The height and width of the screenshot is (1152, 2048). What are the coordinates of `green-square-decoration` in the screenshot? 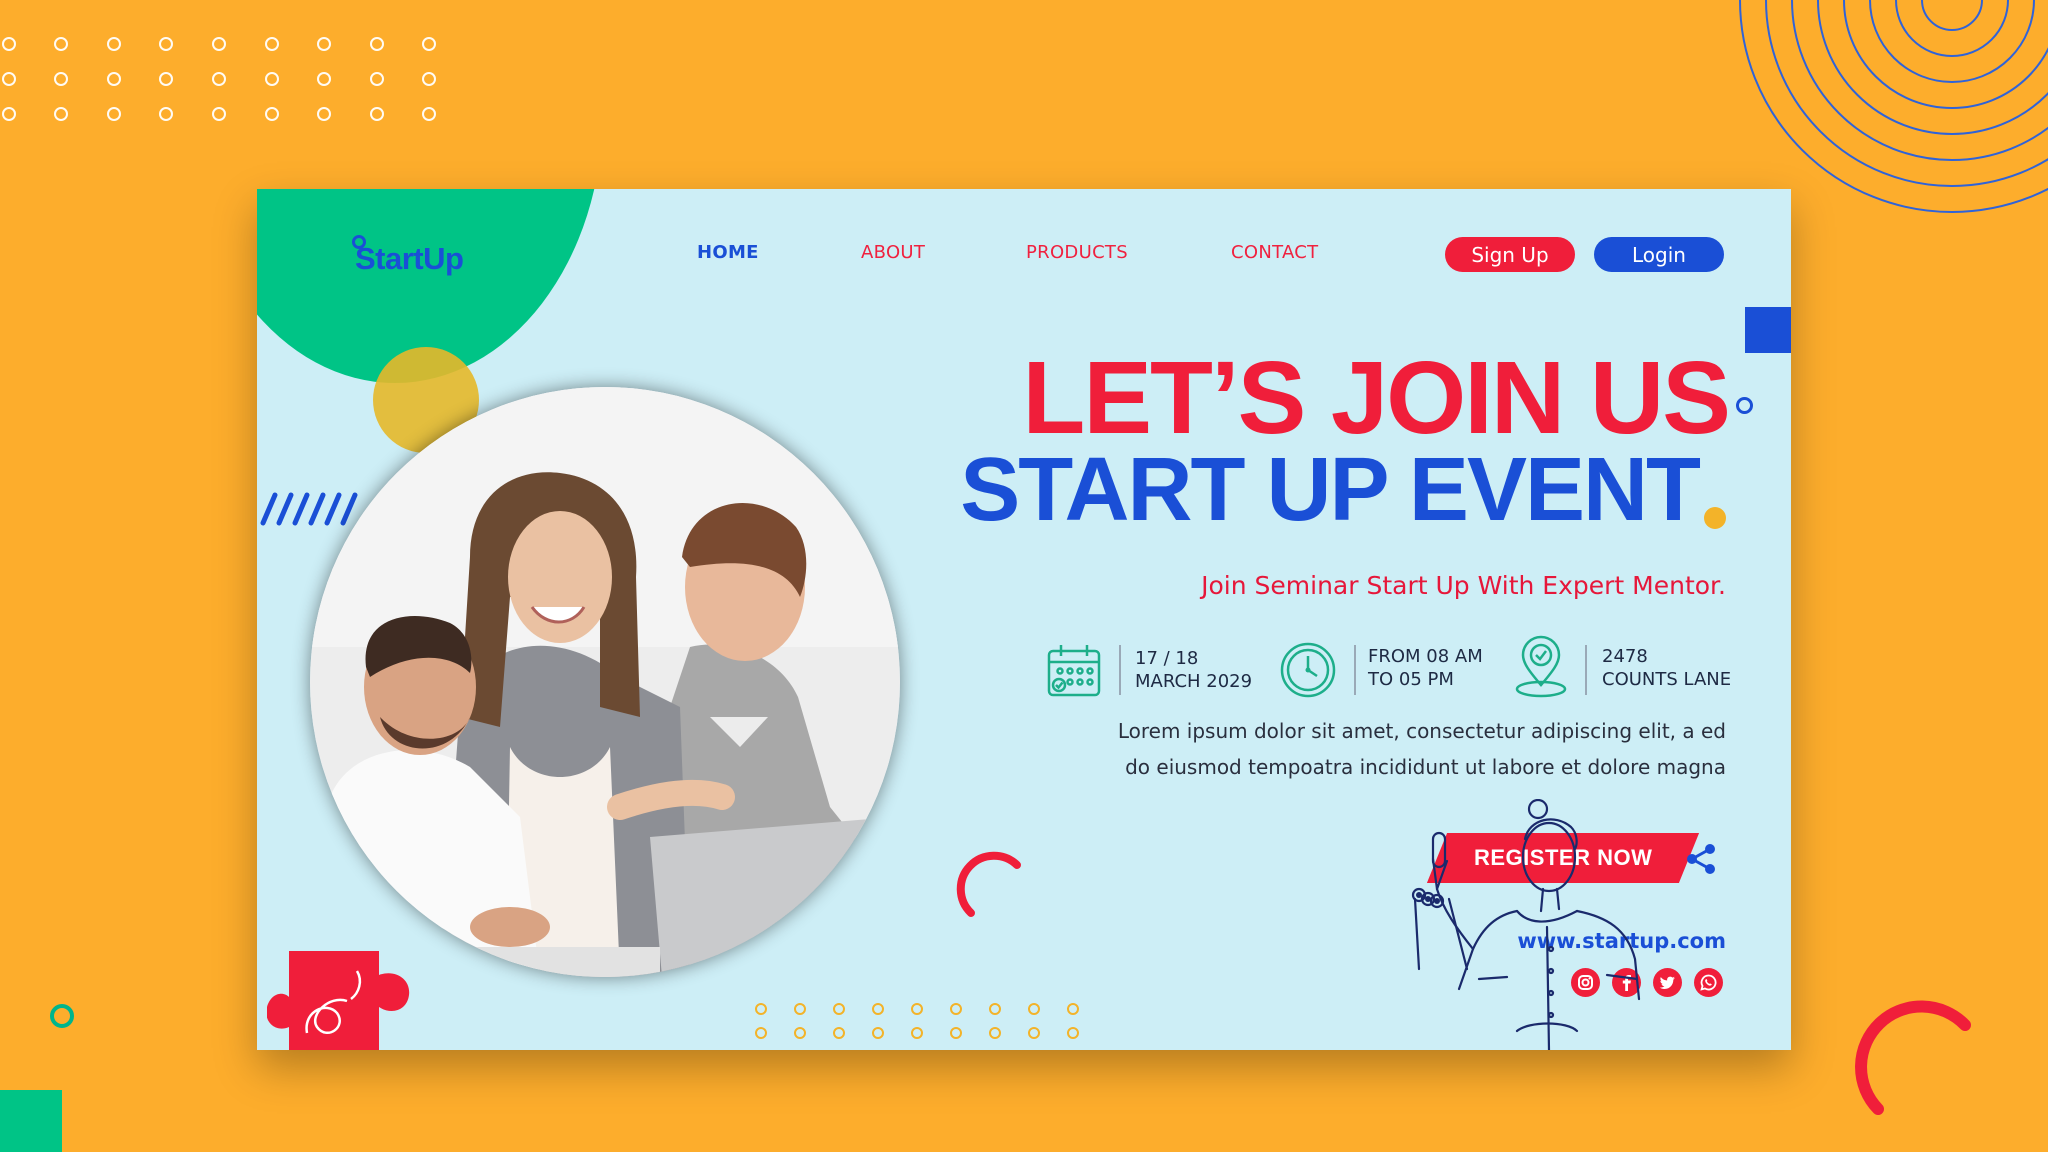 It's located at (31, 1121).